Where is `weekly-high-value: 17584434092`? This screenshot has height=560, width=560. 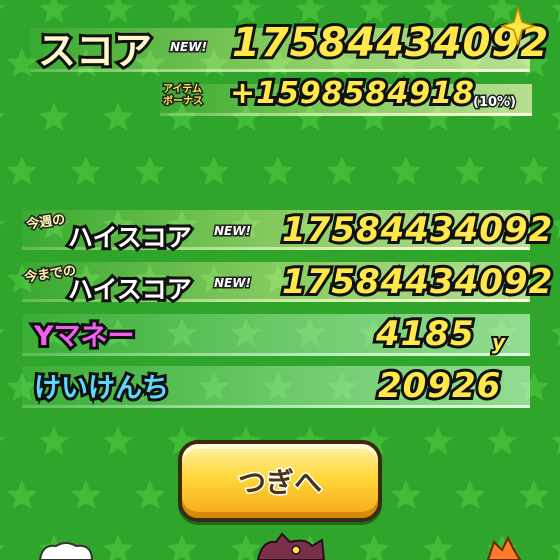
weekly-high-value: 17584434092 is located at coordinates (417, 230).